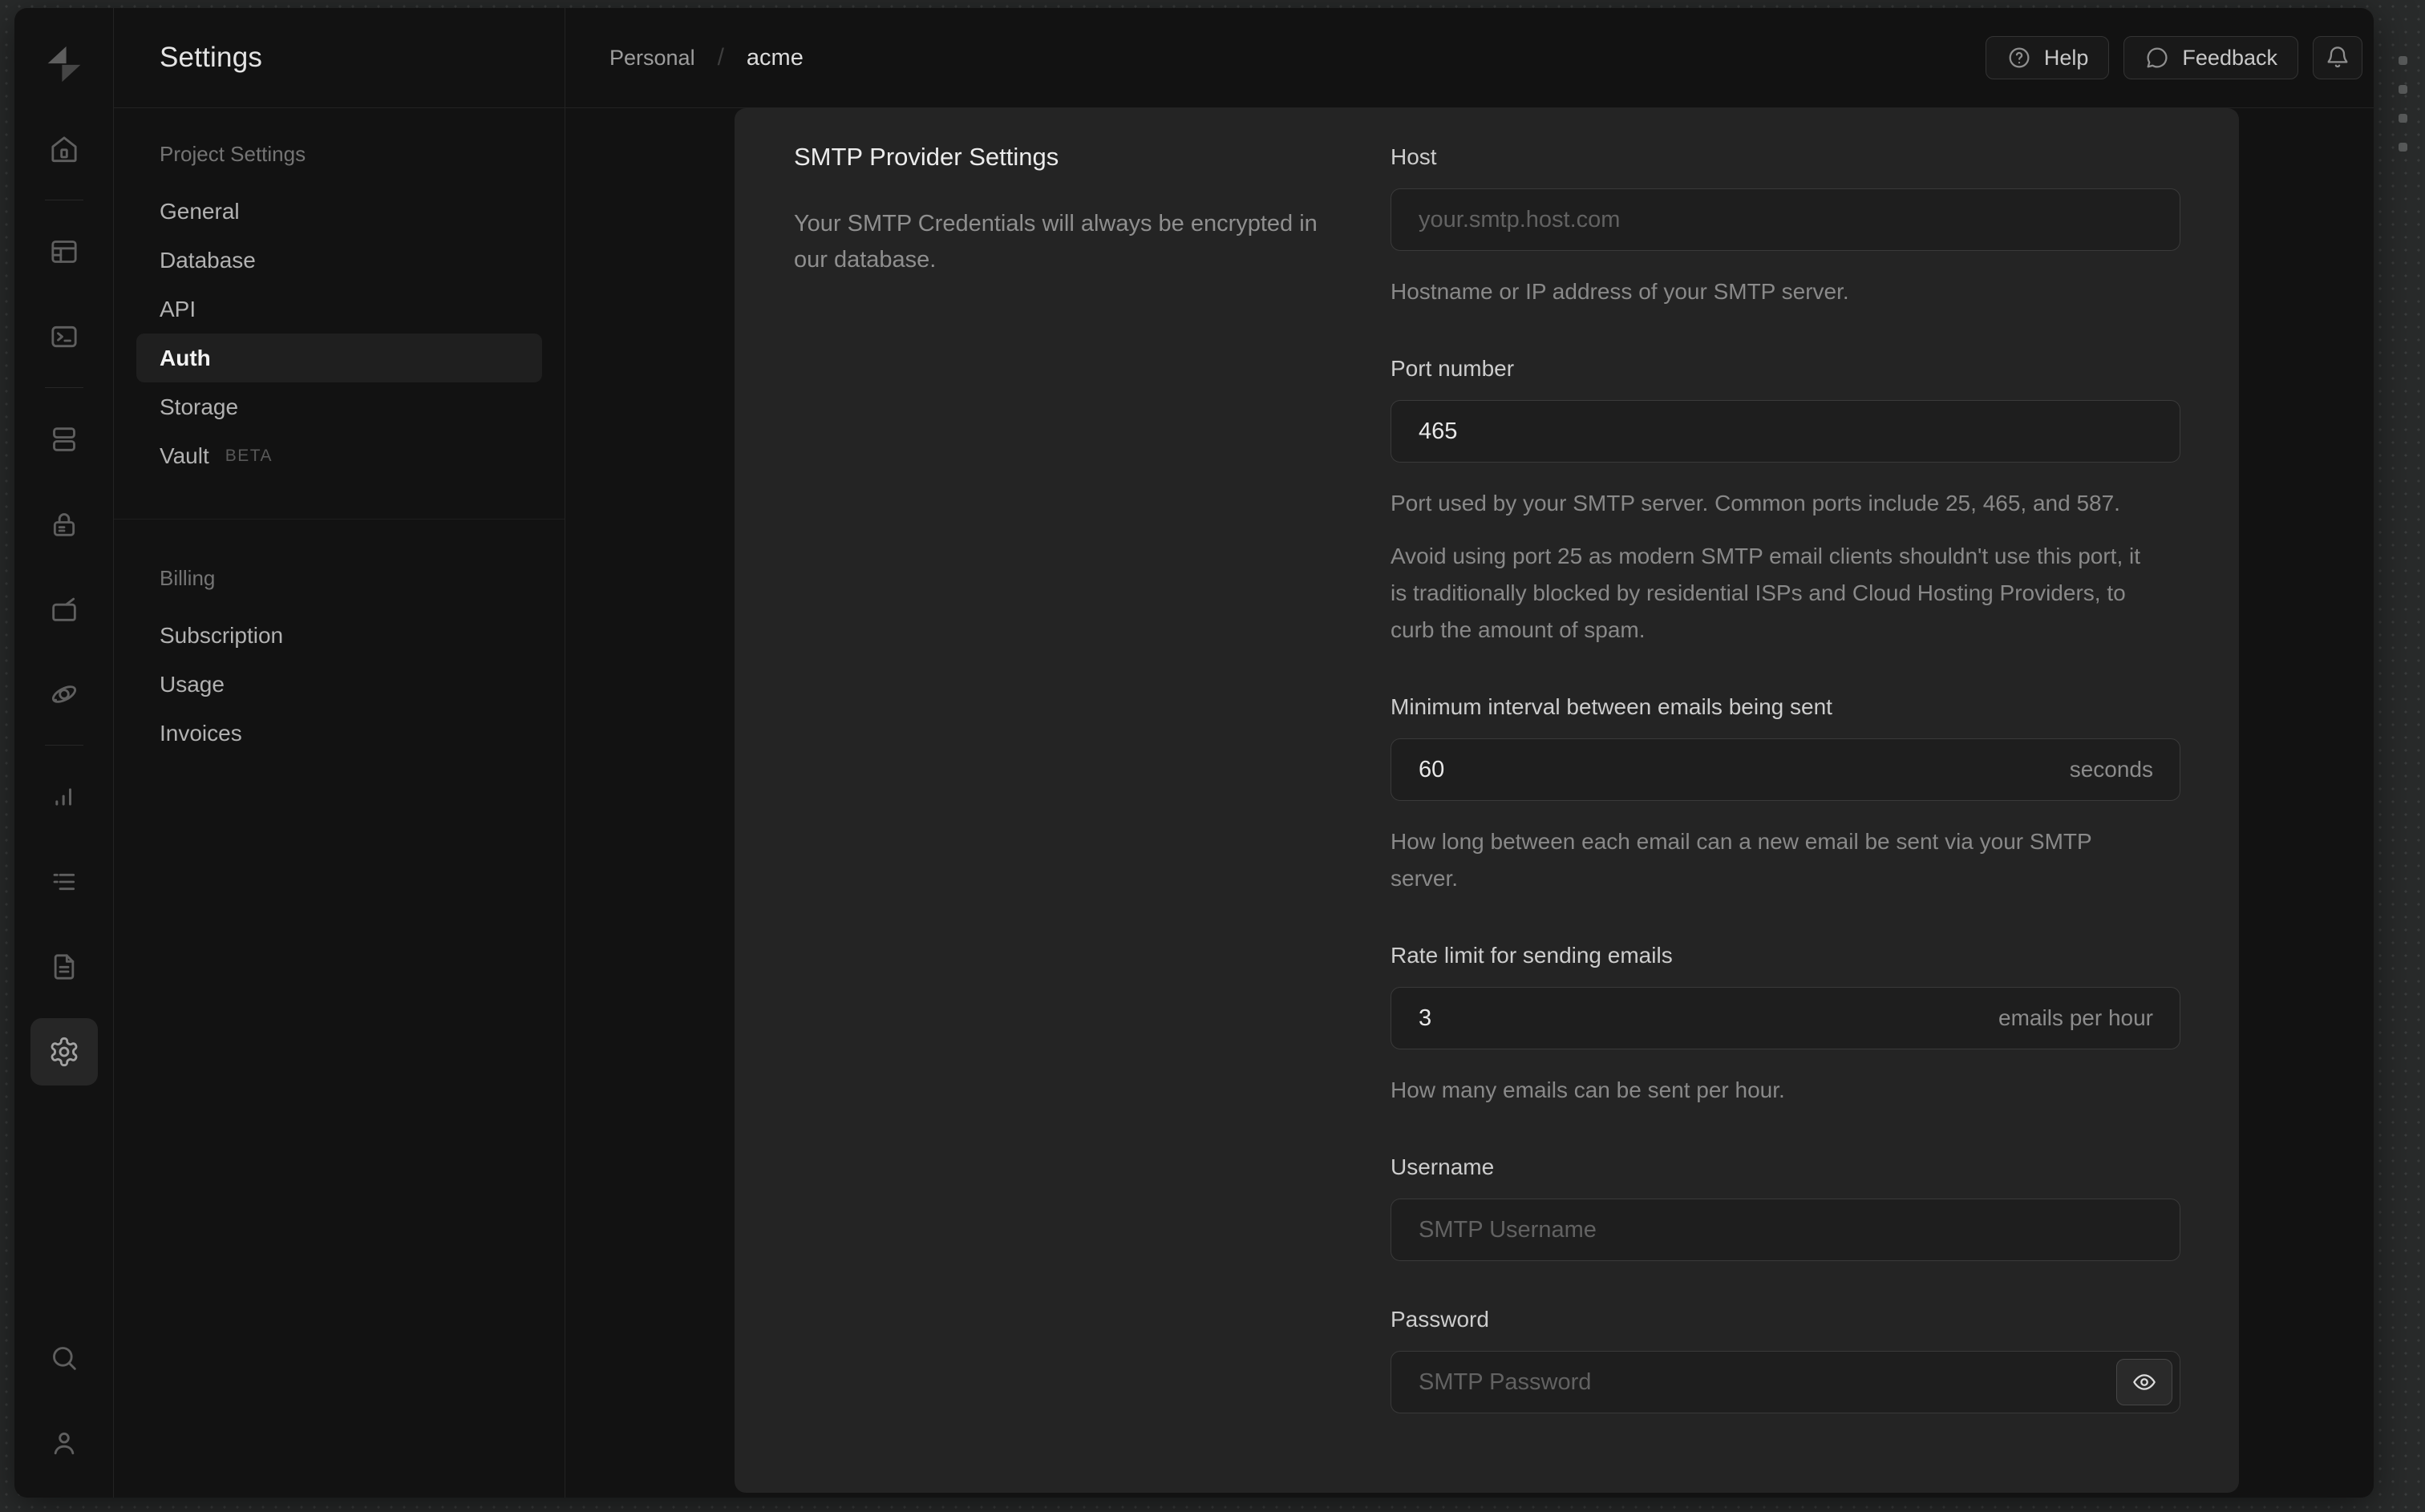 The height and width of the screenshot is (1512, 2425). I want to click on rate-limit-label: Rate limit for sending emails, so click(1532, 956).